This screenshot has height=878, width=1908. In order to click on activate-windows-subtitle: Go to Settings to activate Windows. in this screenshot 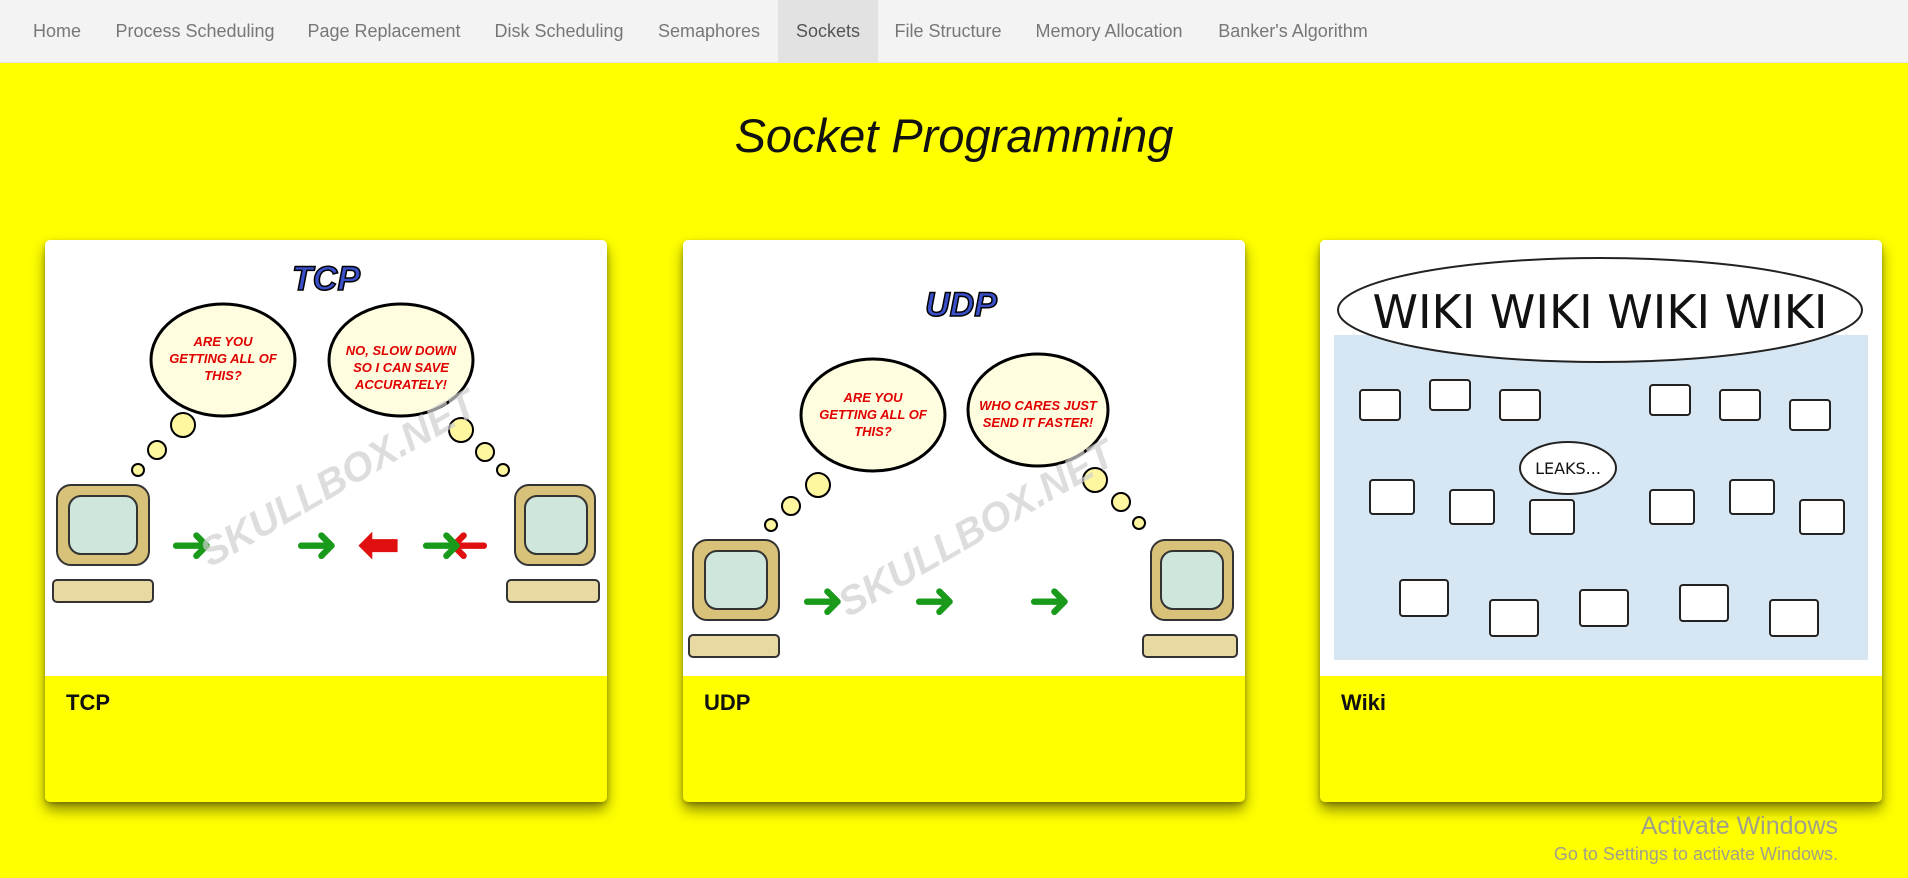, I will do `click(1695, 854)`.